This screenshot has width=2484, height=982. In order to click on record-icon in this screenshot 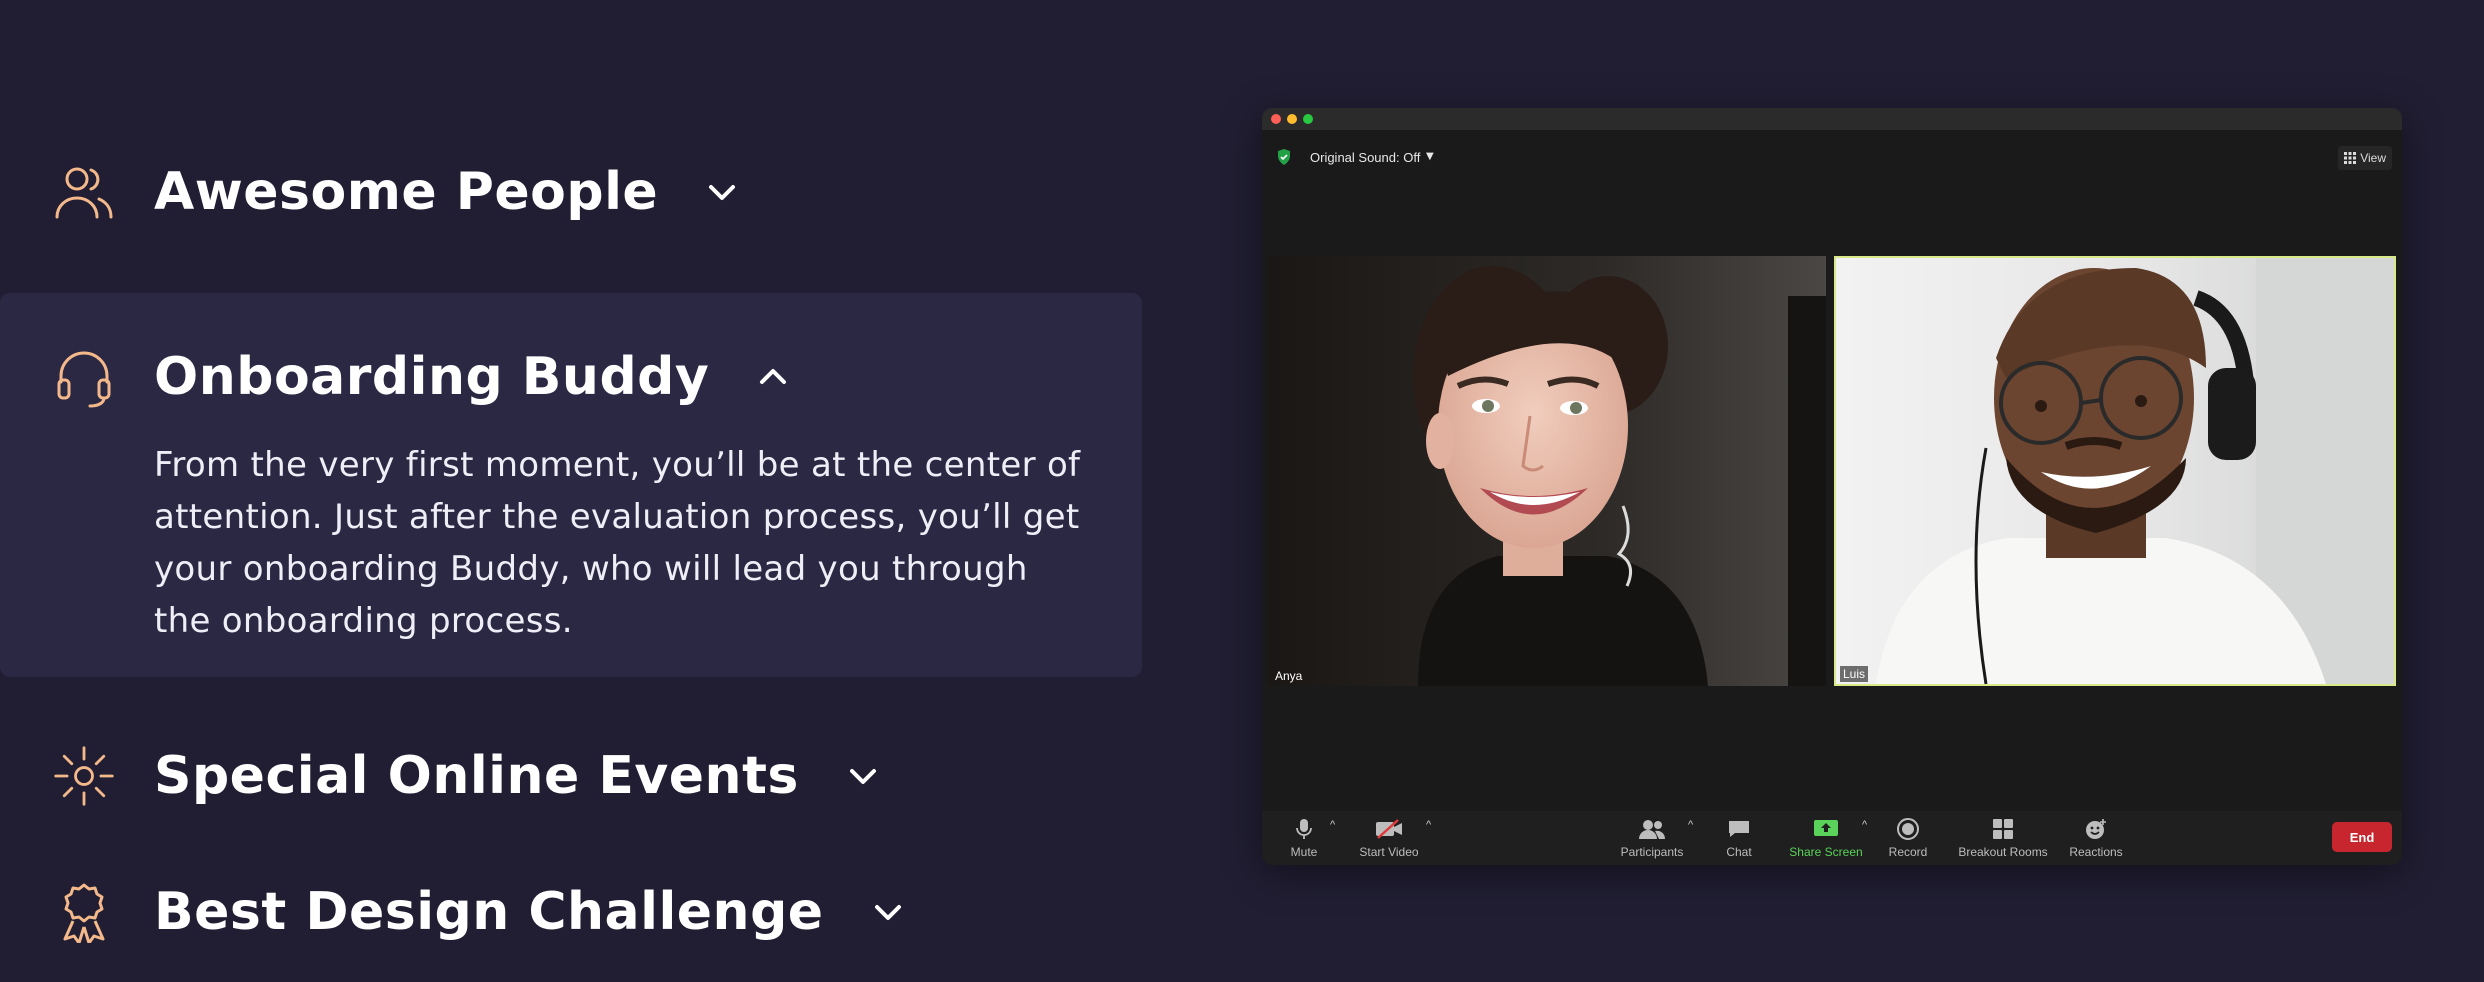, I will do `click(1908, 829)`.